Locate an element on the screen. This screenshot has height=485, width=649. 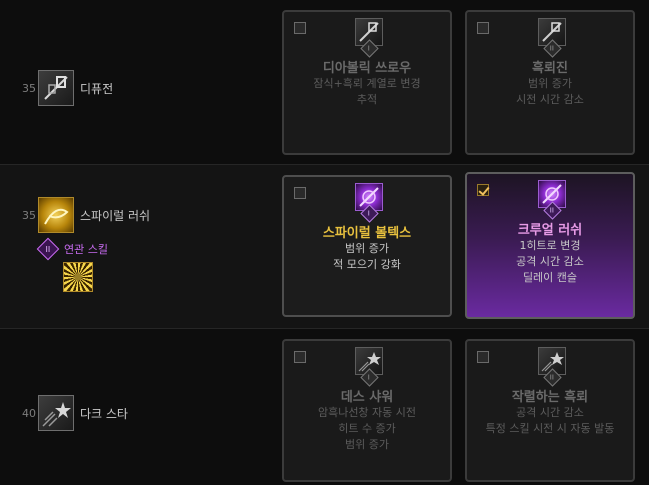
option-title: 작렬하는 흑뢰 is located at coordinates (550, 397).